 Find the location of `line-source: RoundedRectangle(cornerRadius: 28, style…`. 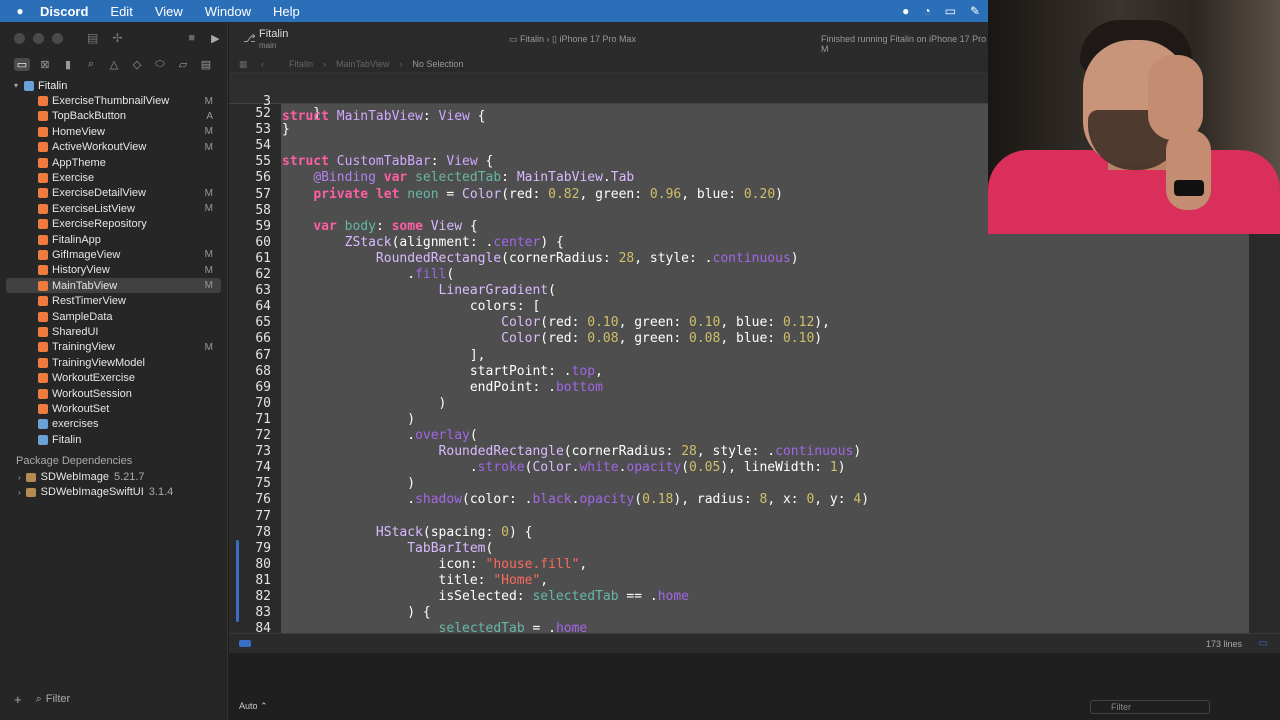

line-source: RoundedRectangle(cornerRadius: 28, style… is located at coordinates (587, 258).